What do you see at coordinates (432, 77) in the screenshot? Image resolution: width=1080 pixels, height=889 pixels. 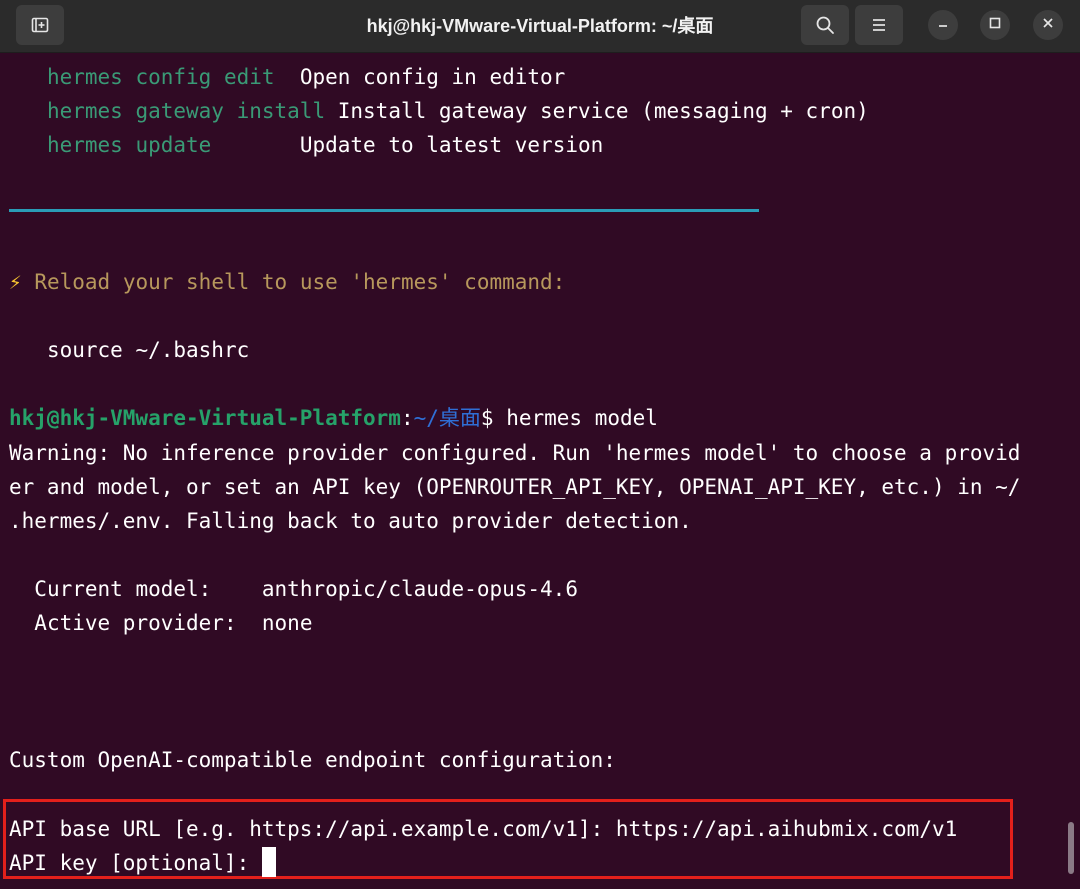 I see `command-description: Open config in editor` at bounding box center [432, 77].